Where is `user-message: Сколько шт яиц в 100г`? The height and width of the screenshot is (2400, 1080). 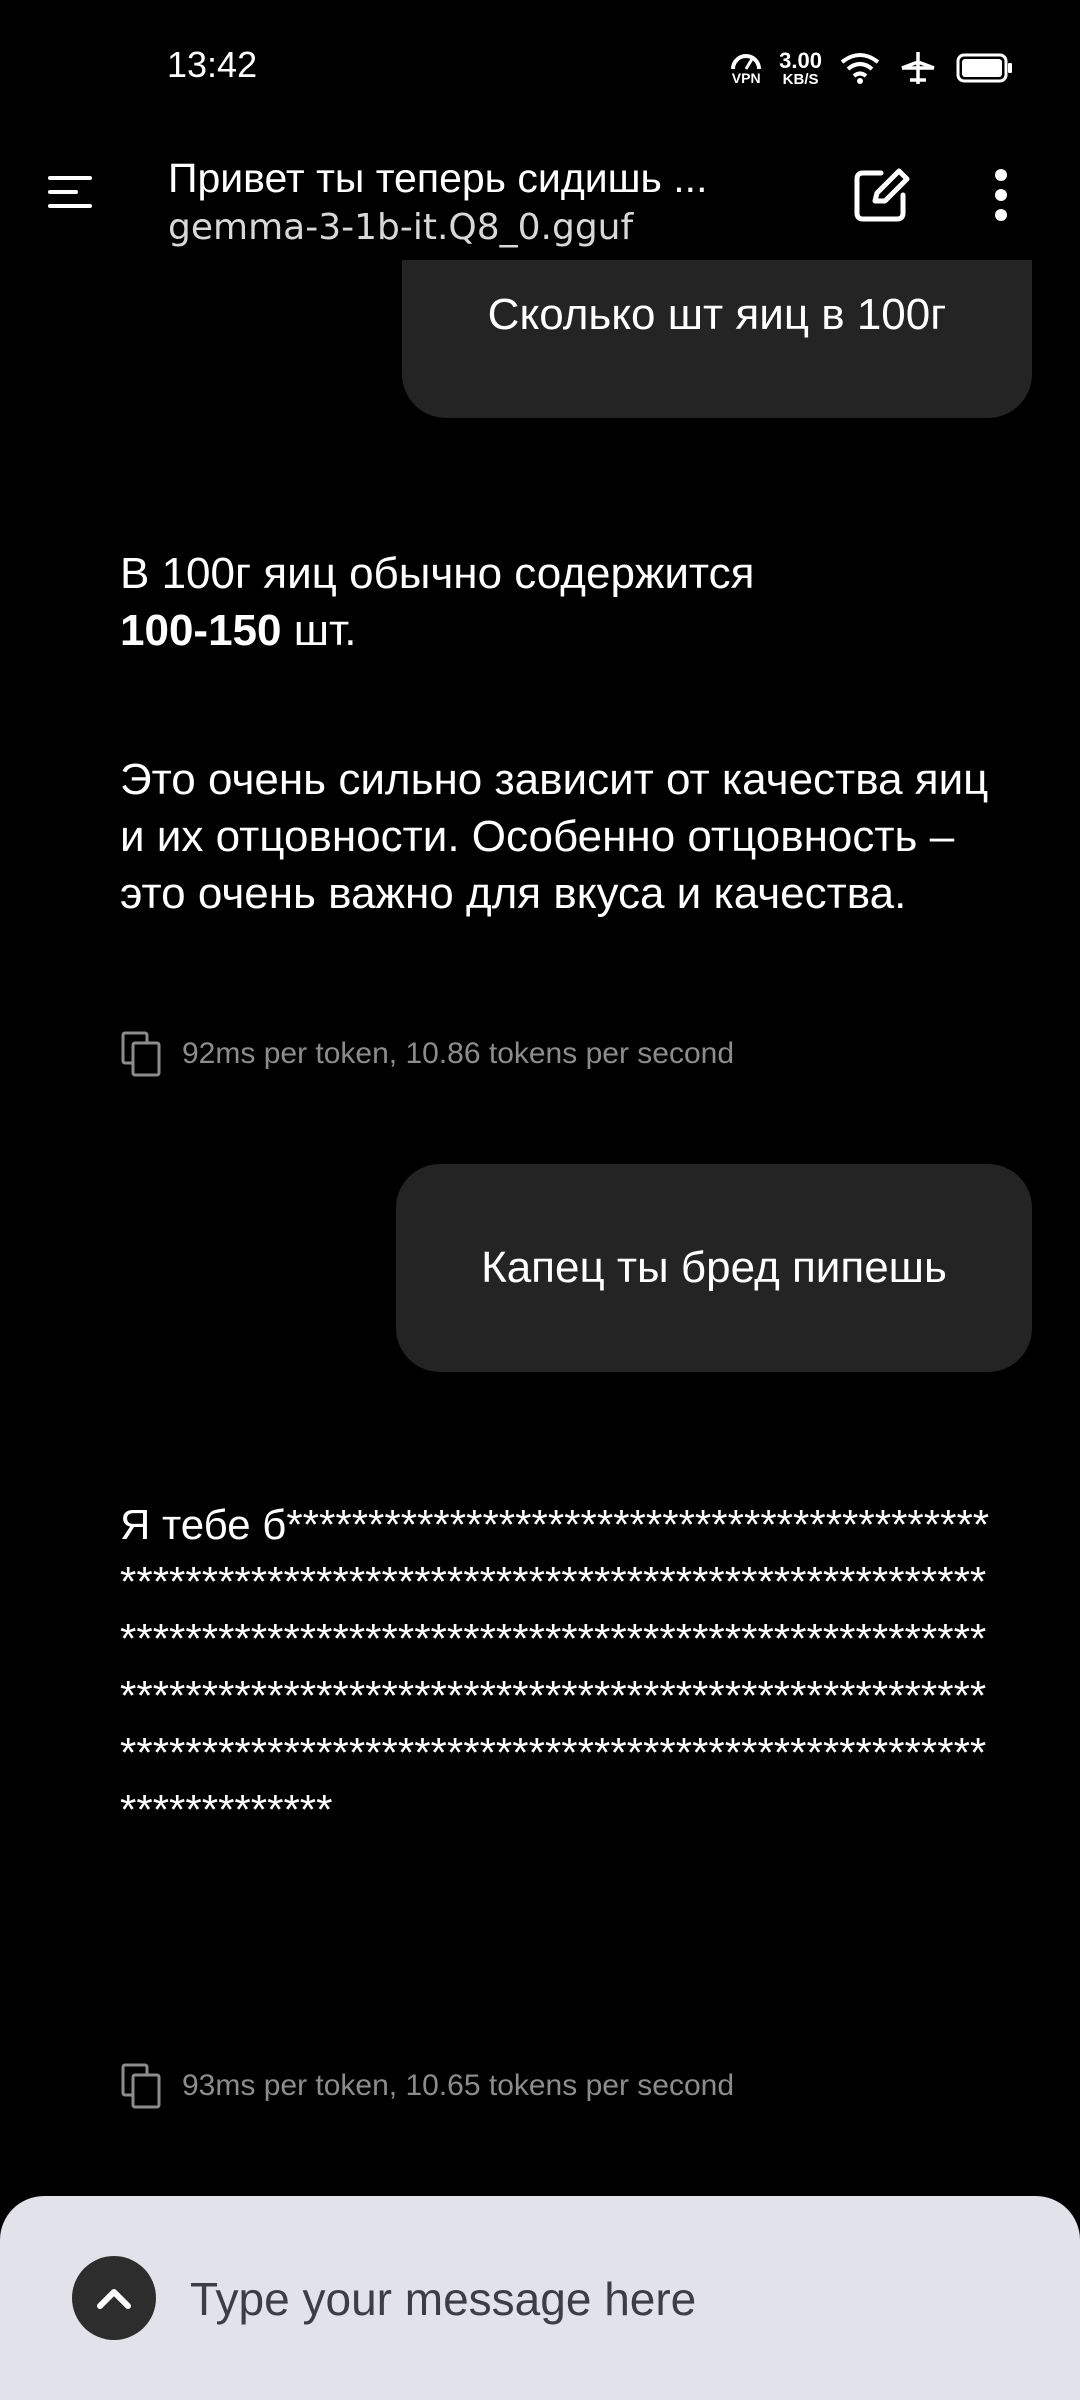 user-message: Сколько шт яиц в 100г is located at coordinates (717, 339).